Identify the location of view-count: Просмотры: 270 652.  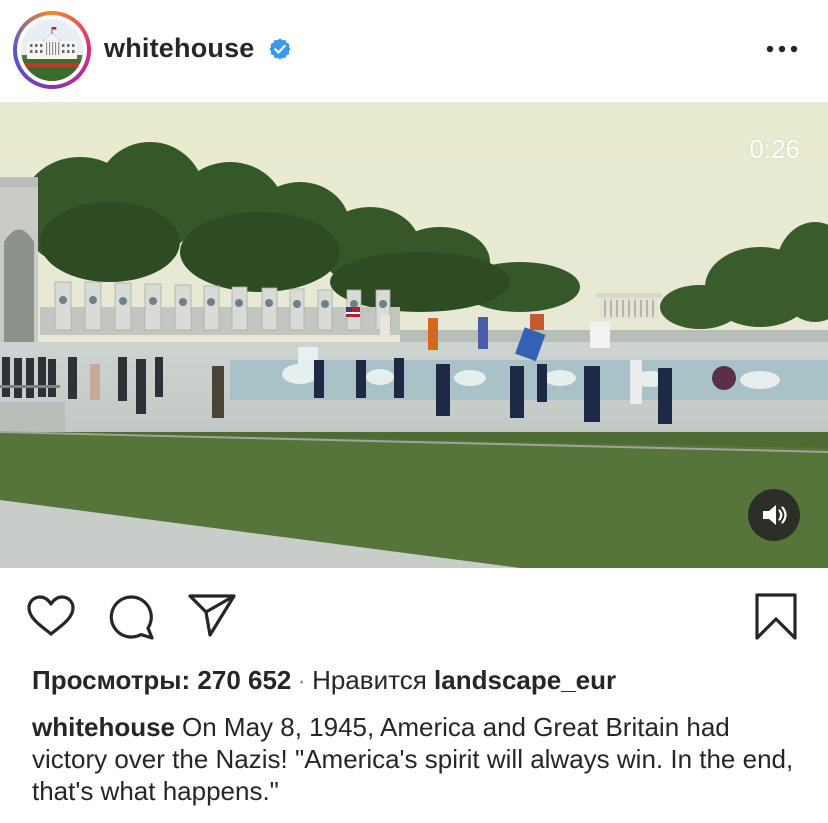
(162, 680).